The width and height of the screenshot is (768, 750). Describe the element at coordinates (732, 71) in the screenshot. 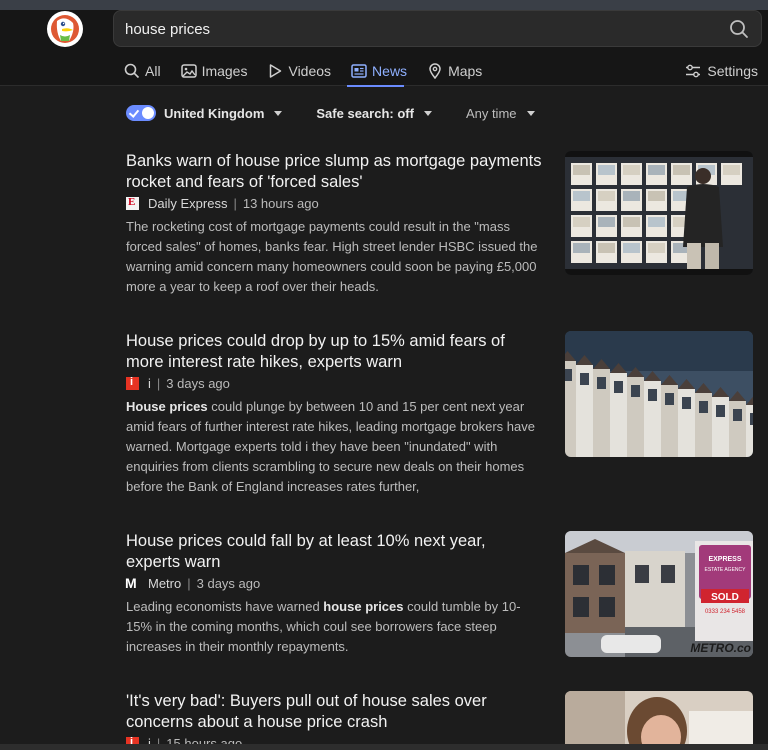

I see `settings-label: Settings` at that location.